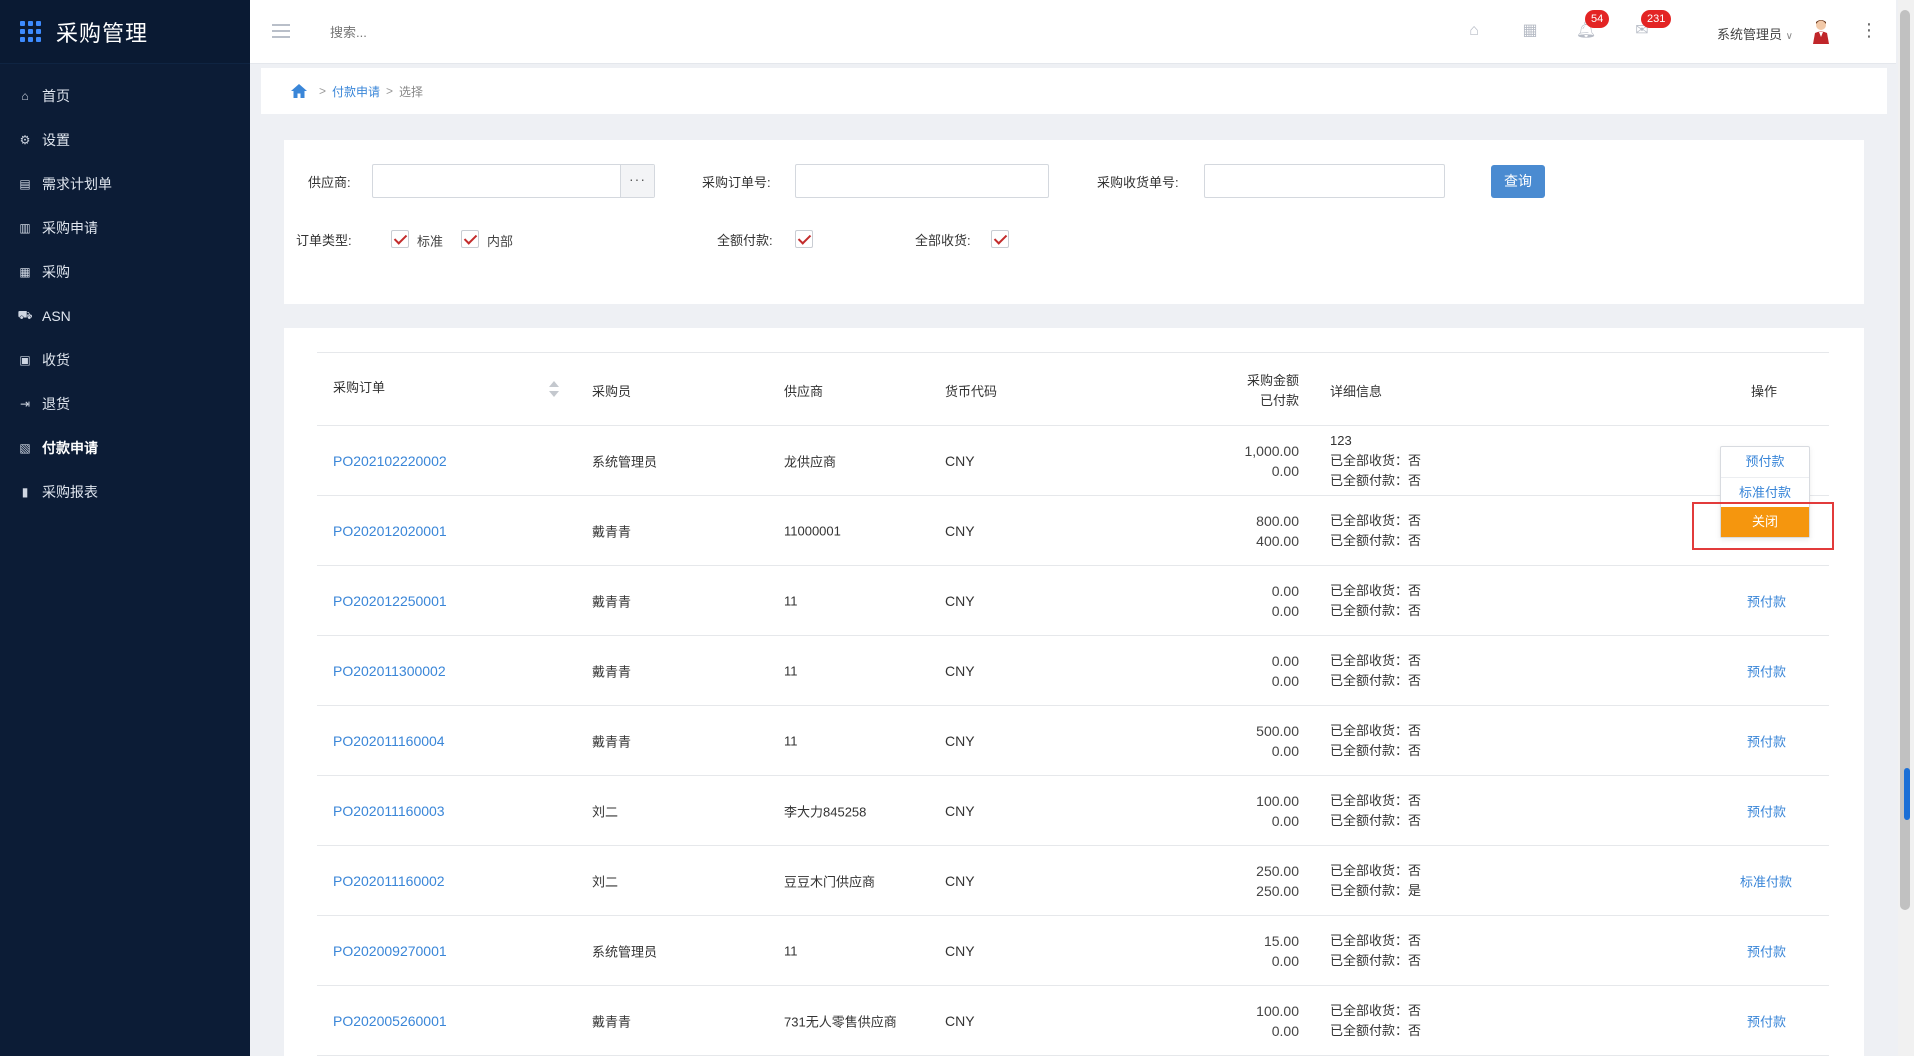  Describe the element at coordinates (1530, 31) in the screenshot. I see `grid-icon: ▦` at that location.